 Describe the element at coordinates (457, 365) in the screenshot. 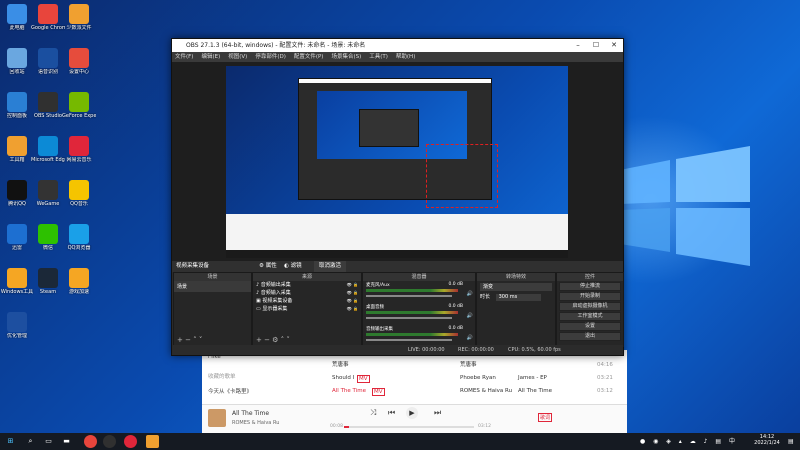

I see `track-row: 荒唐事 荒唐事 04:16` at that location.